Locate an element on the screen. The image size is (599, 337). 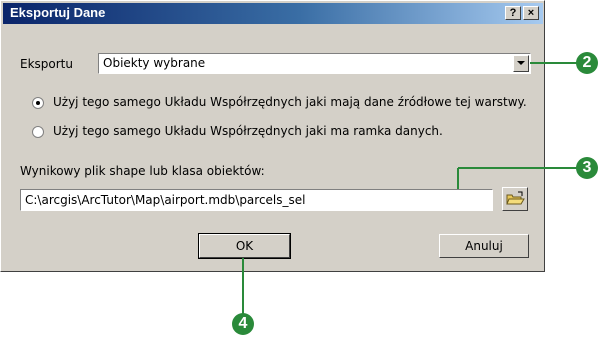
callout-3: 3 is located at coordinates (587, 168).